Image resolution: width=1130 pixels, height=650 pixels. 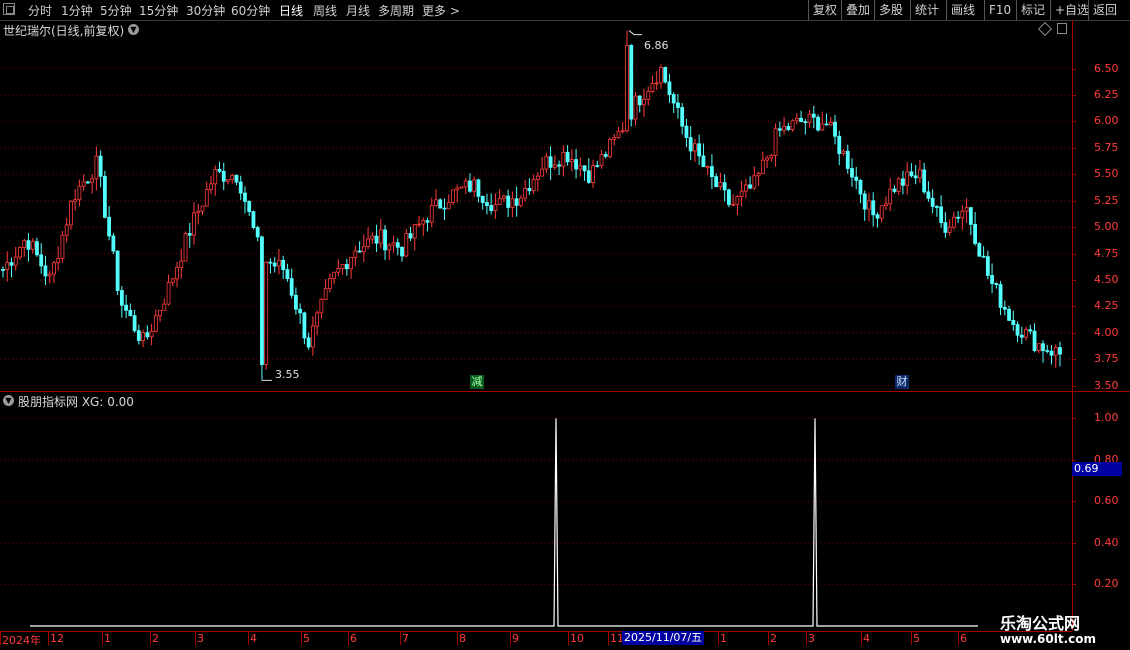 I want to click on tab-2: 5分钟, so click(x=116, y=10).